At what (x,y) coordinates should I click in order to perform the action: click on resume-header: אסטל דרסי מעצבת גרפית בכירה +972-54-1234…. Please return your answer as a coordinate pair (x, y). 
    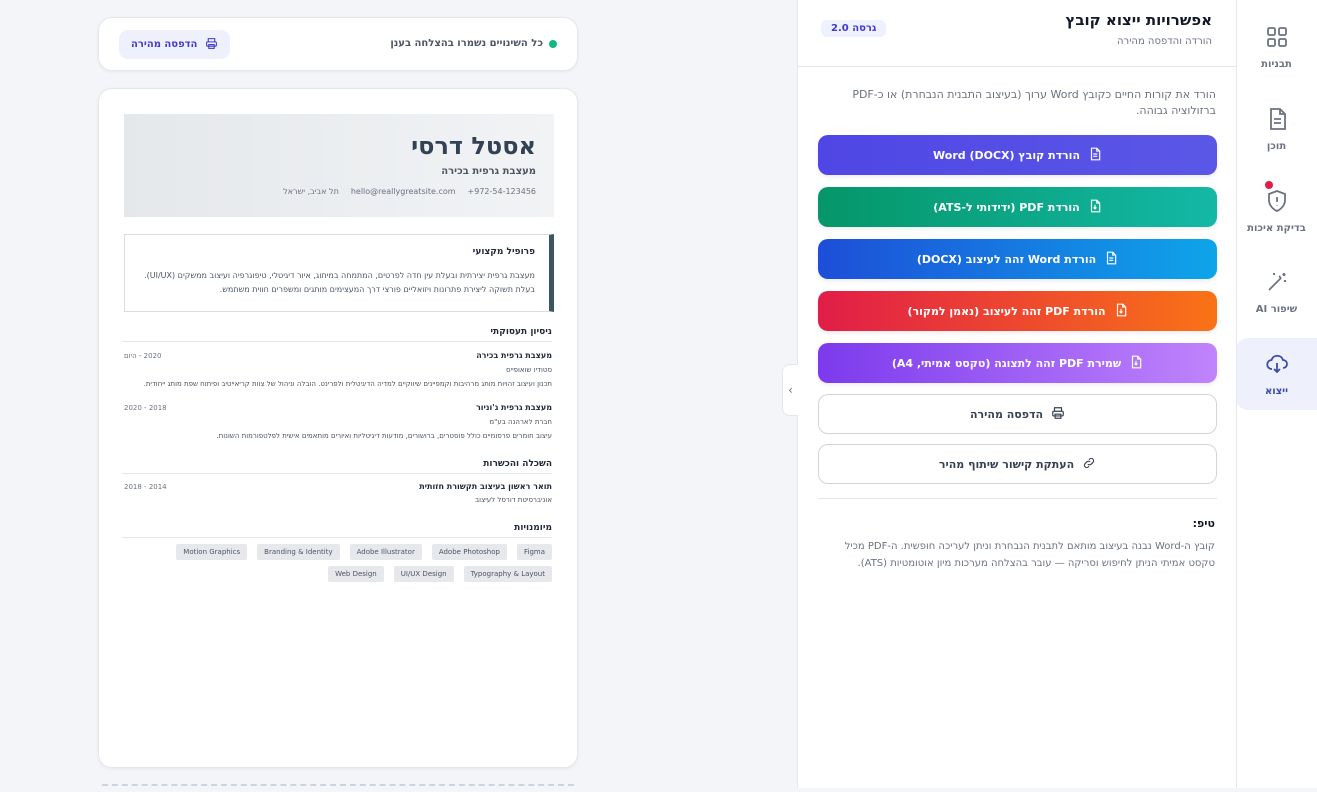
    Looking at the image, I should click on (339, 165).